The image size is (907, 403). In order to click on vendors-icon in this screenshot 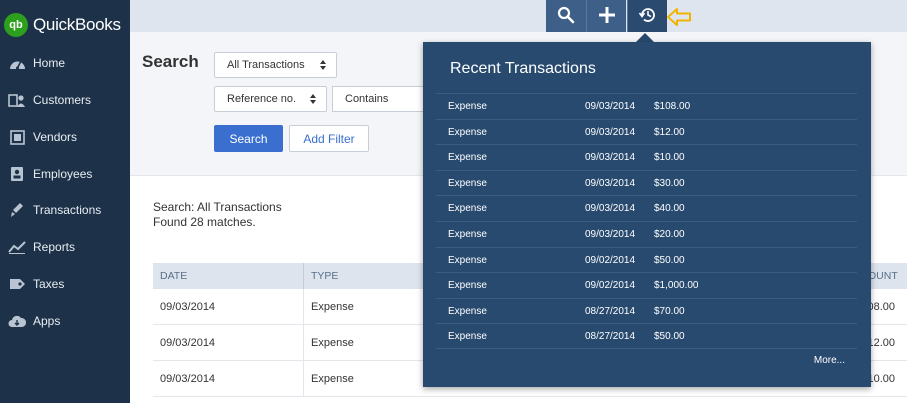, I will do `click(17, 137)`.